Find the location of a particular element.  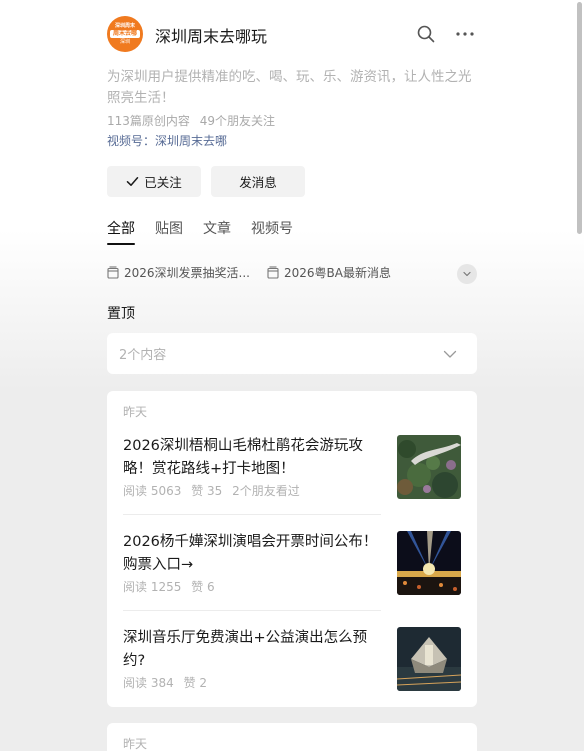

article-likes: 赞 6 is located at coordinates (203, 587).